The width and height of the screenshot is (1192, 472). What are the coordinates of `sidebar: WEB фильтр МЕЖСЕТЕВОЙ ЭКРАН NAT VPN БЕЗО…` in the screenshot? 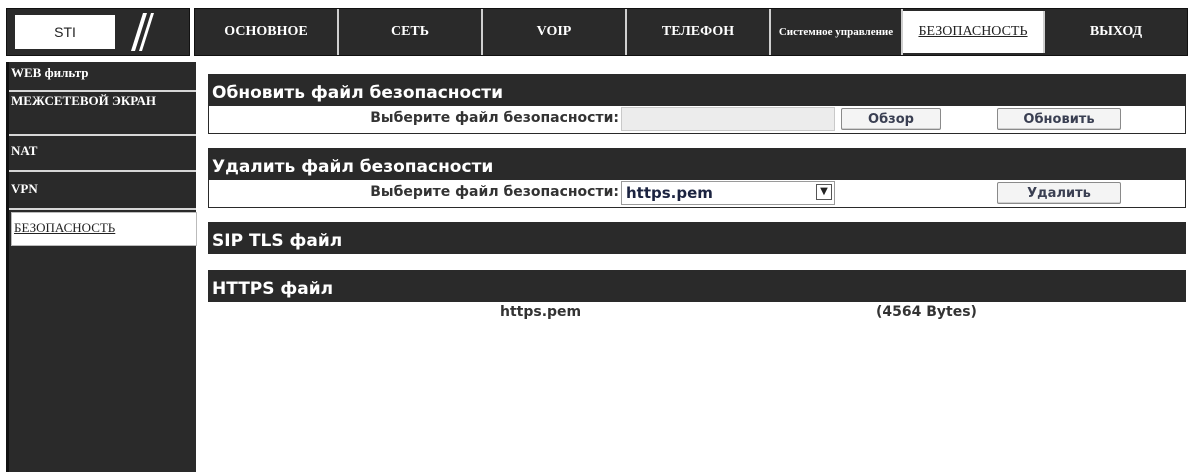 It's located at (101, 267).